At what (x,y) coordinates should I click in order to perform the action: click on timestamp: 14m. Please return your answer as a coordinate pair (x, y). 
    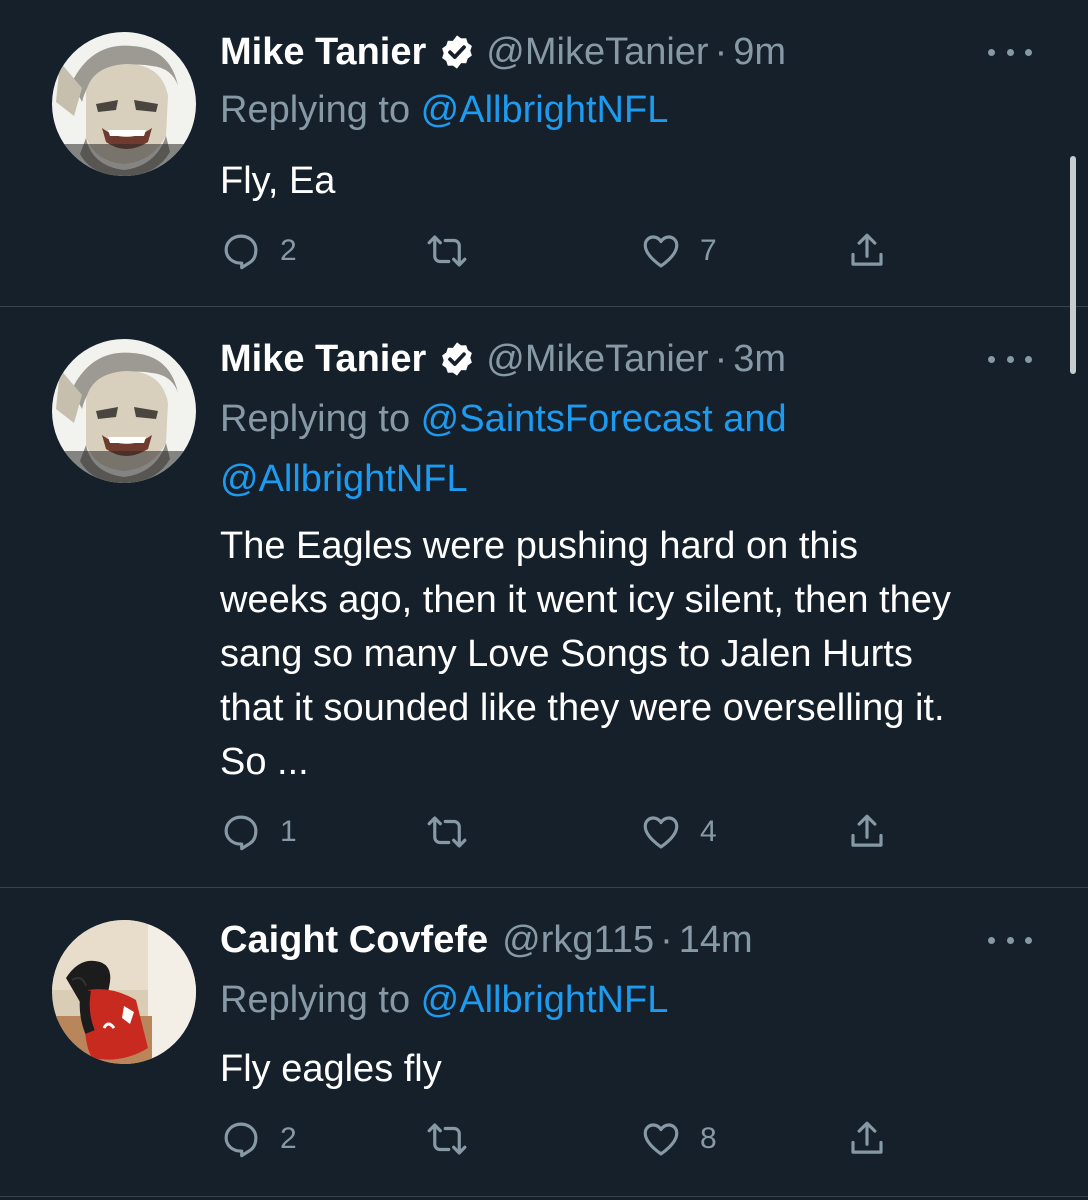
    Looking at the image, I should click on (716, 940).